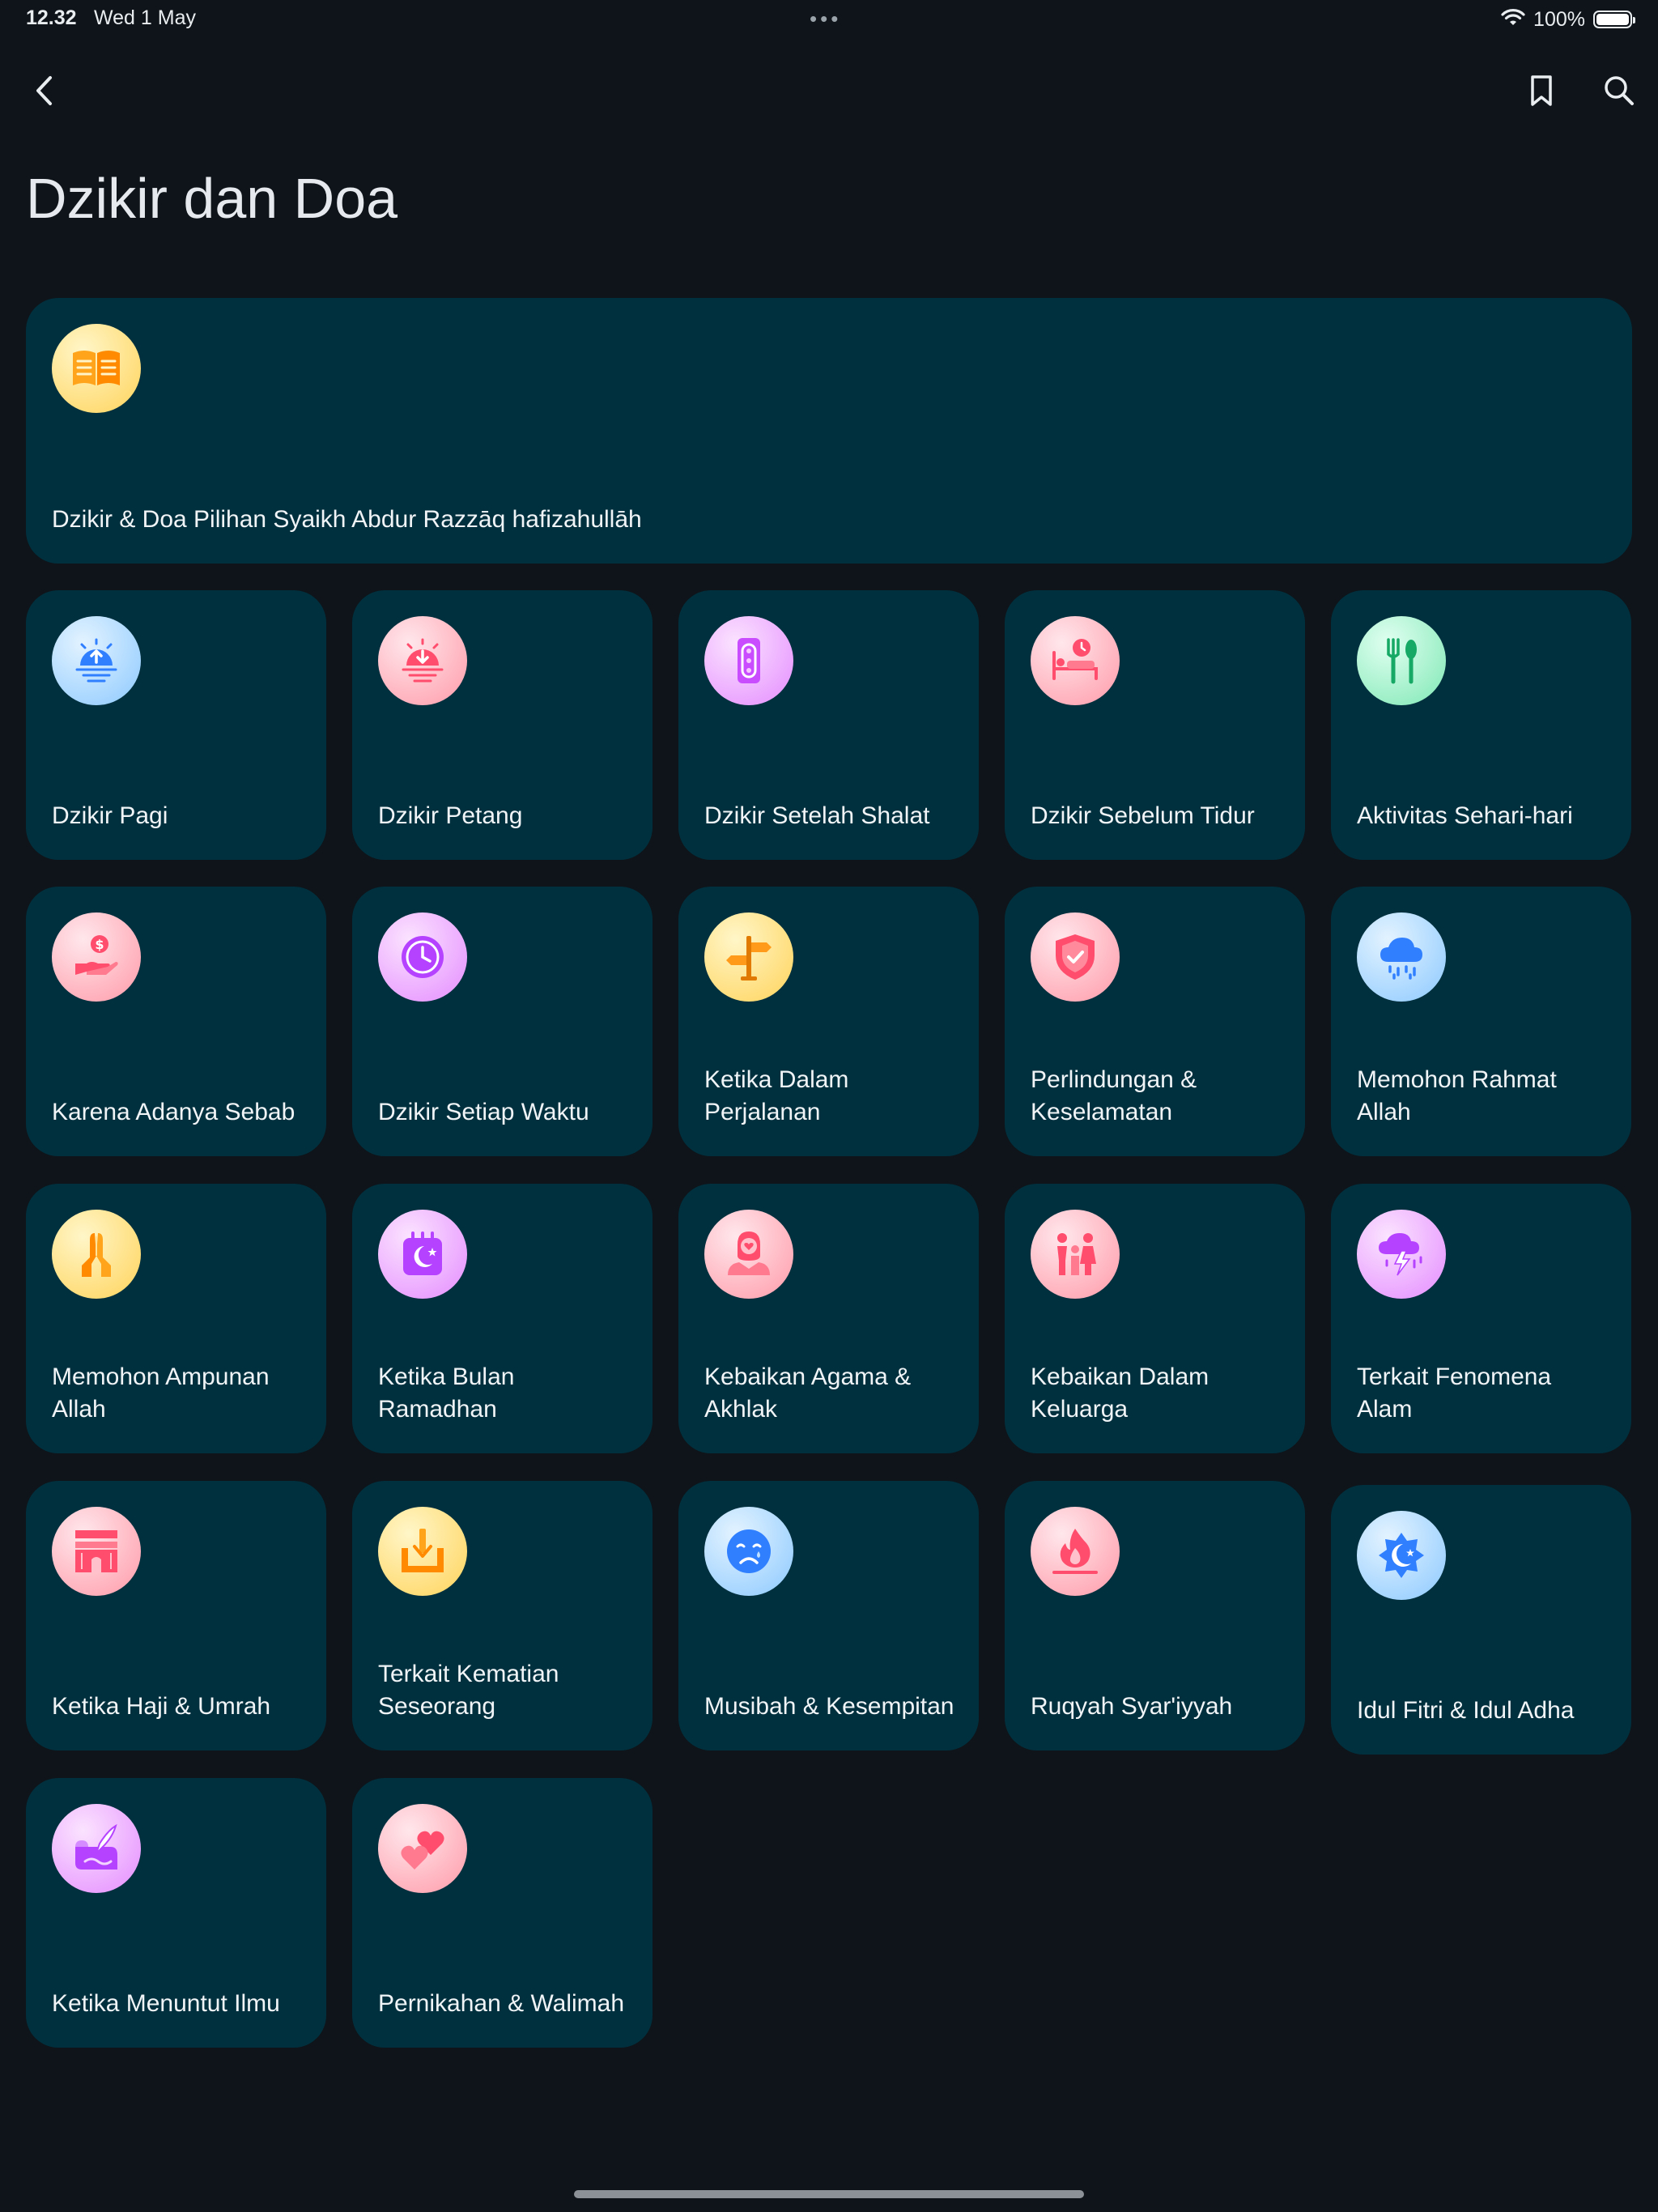 Image resolution: width=1658 pixels, height=2212 pixels. I want to click on category-label: Idul Fitri & Idul Adha, so click(1466, 1711).